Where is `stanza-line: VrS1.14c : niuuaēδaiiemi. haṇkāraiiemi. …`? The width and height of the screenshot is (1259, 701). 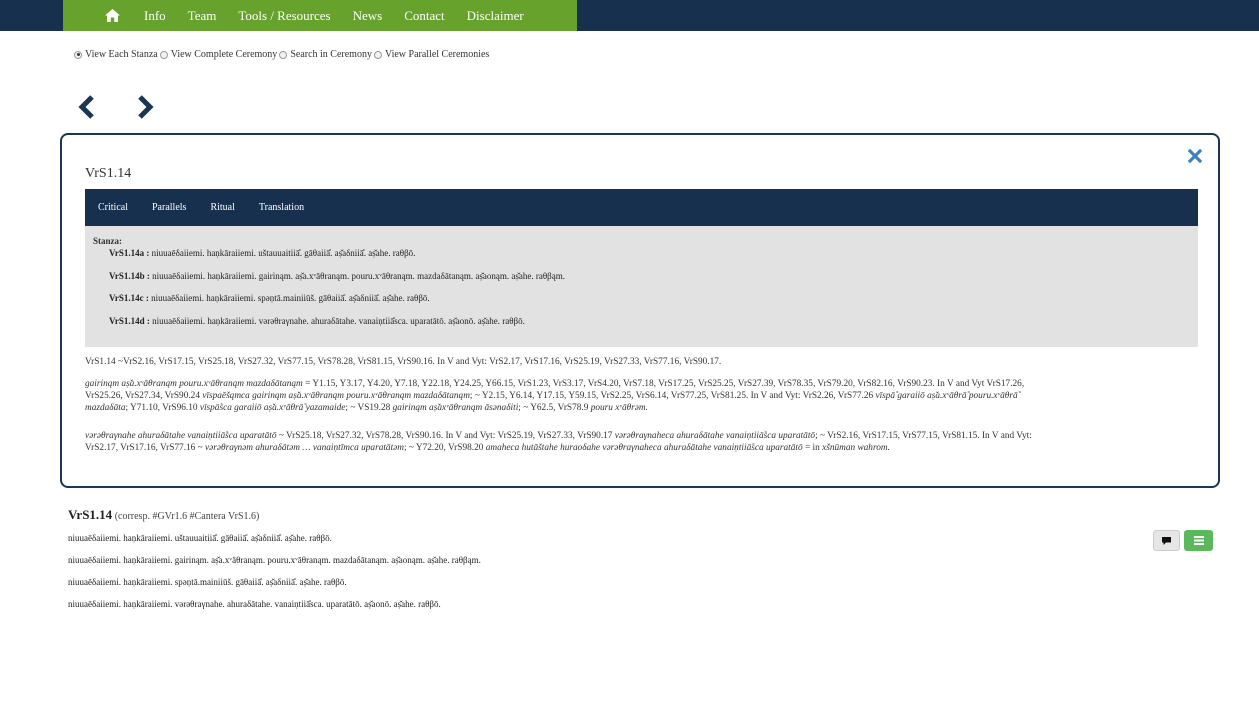 stanza-line: VrS1.14c : niuuaēδaiiemi. haṇkāraiiemi. … is located at coordinates (649, 304).